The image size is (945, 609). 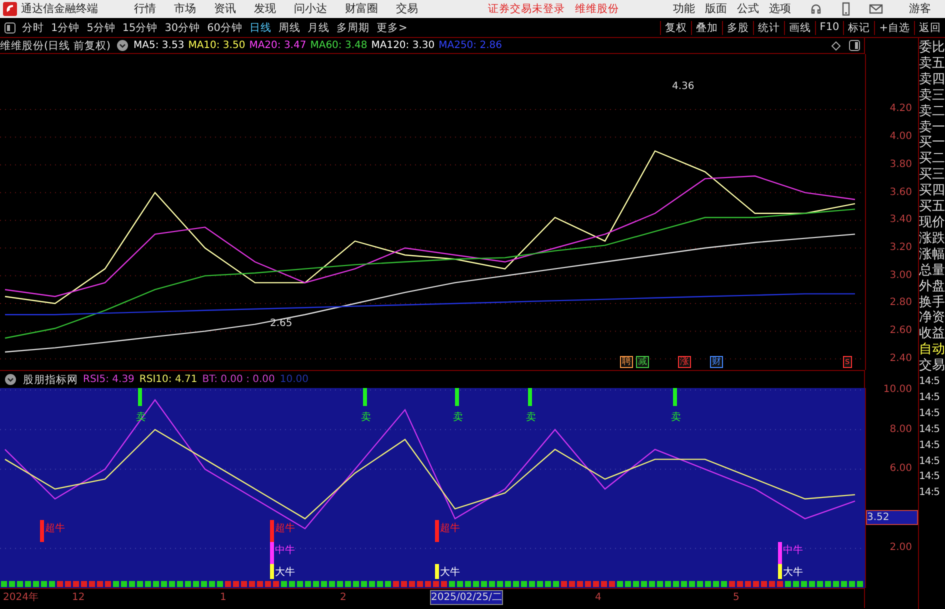 I want to click on indicator-value: BT: 0.00 : 0.00, so click(x=238, y=379).